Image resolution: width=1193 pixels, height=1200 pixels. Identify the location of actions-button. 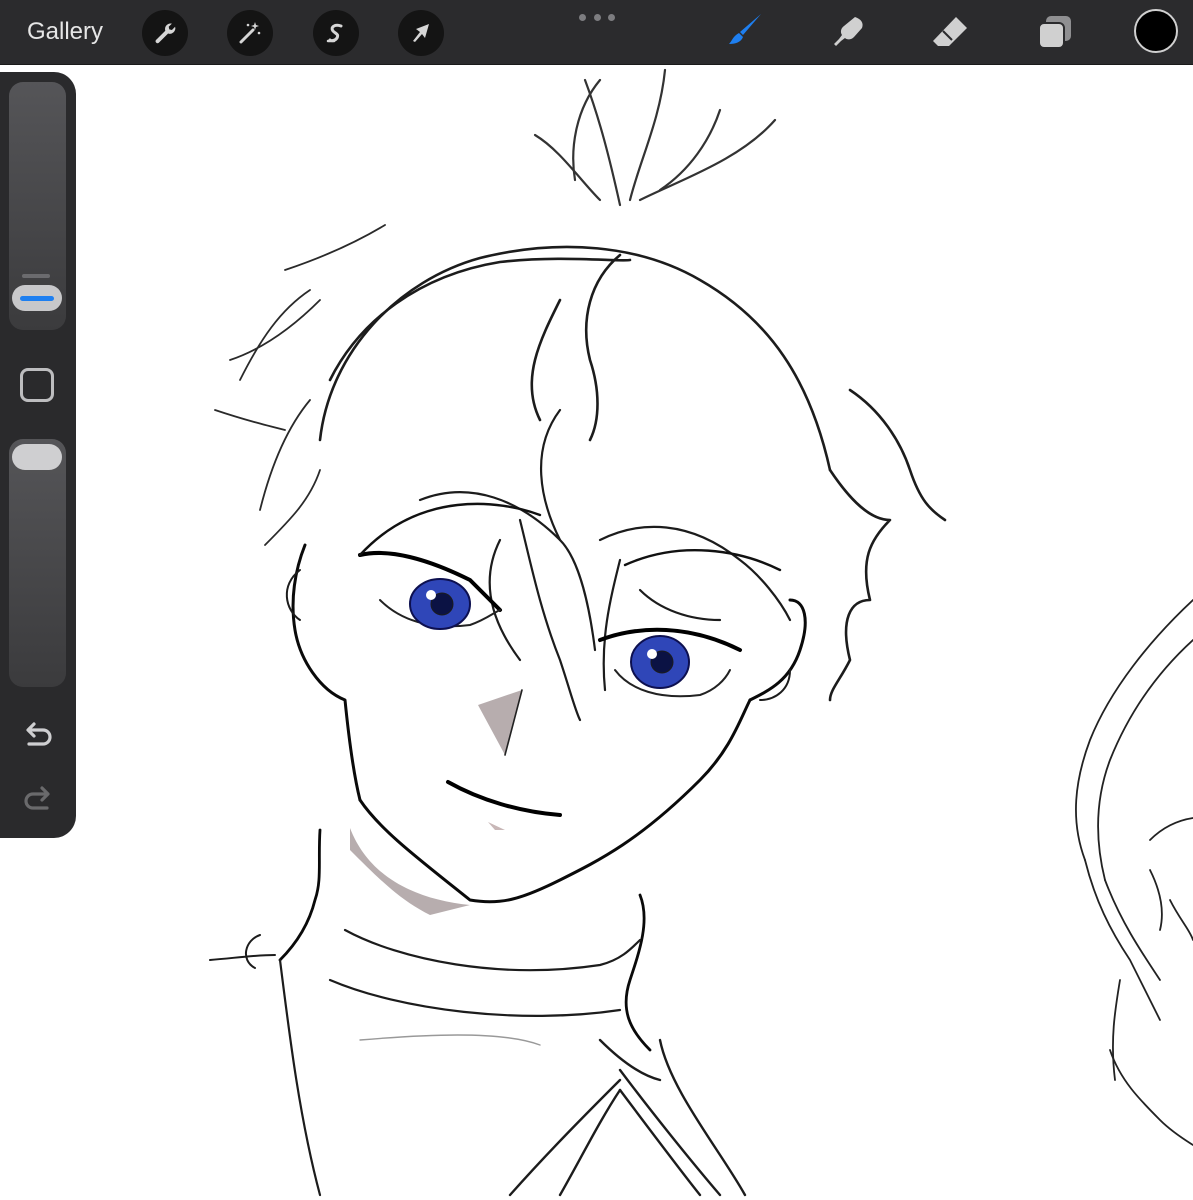
(165, 33).